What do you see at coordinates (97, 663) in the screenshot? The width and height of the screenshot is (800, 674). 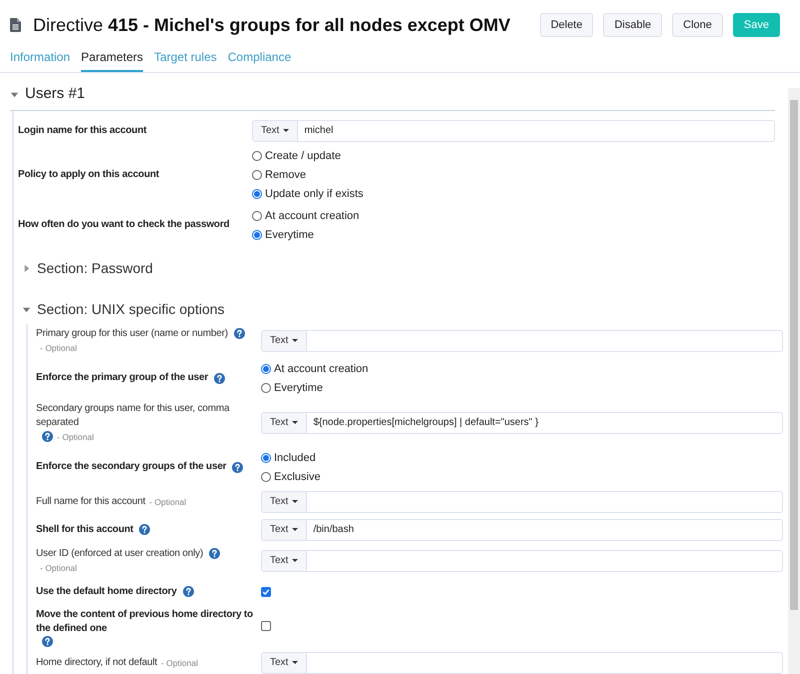 I see `field-label: Home directory, if not default` at bounding box center [97, 663].